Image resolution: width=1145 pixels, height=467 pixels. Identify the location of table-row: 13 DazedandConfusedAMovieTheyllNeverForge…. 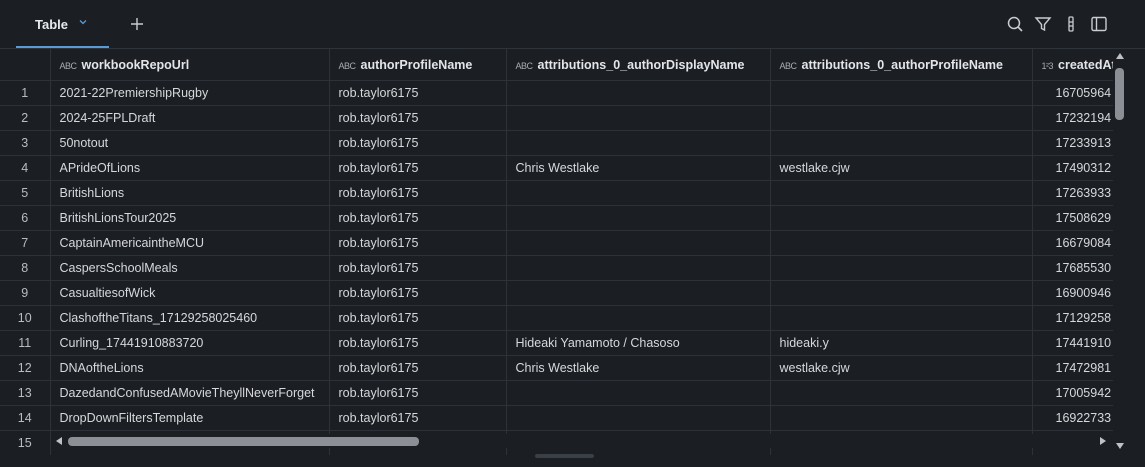
(556, 393).